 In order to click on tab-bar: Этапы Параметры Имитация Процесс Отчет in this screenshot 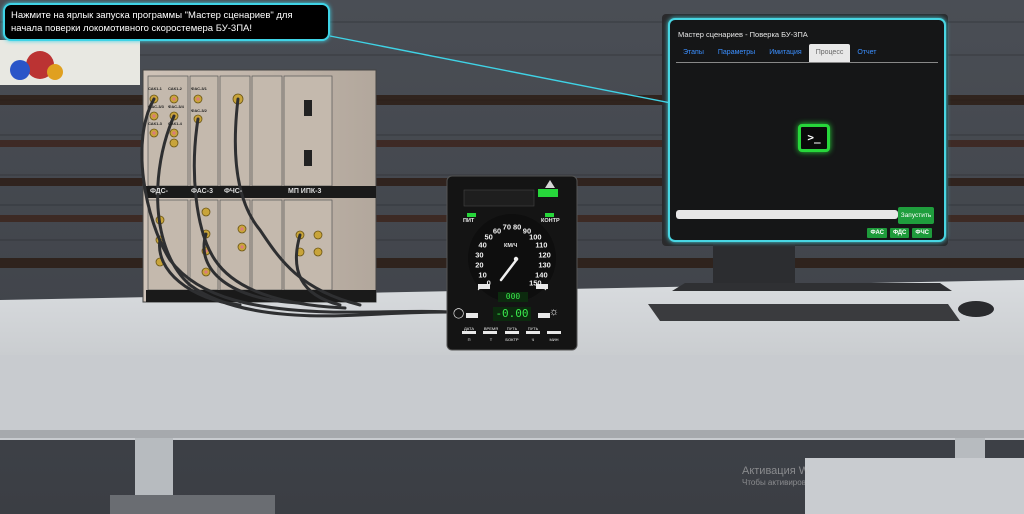, I will do `click(807, 53)`.